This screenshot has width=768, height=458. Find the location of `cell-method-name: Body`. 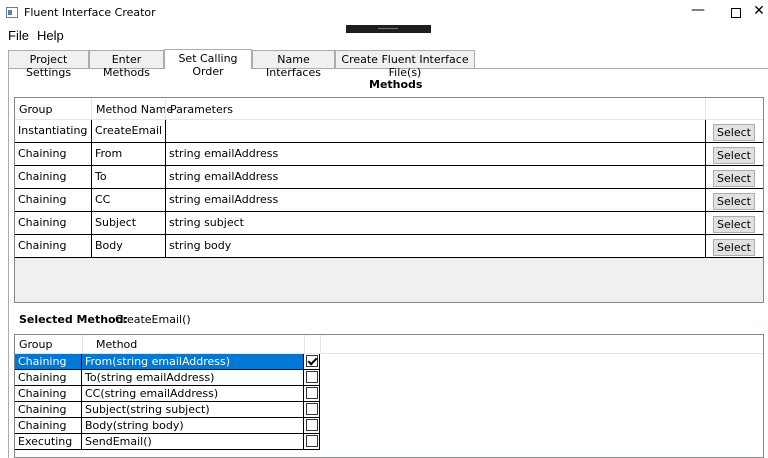

cell-method-name: Body is located at coordinates (109, 245).